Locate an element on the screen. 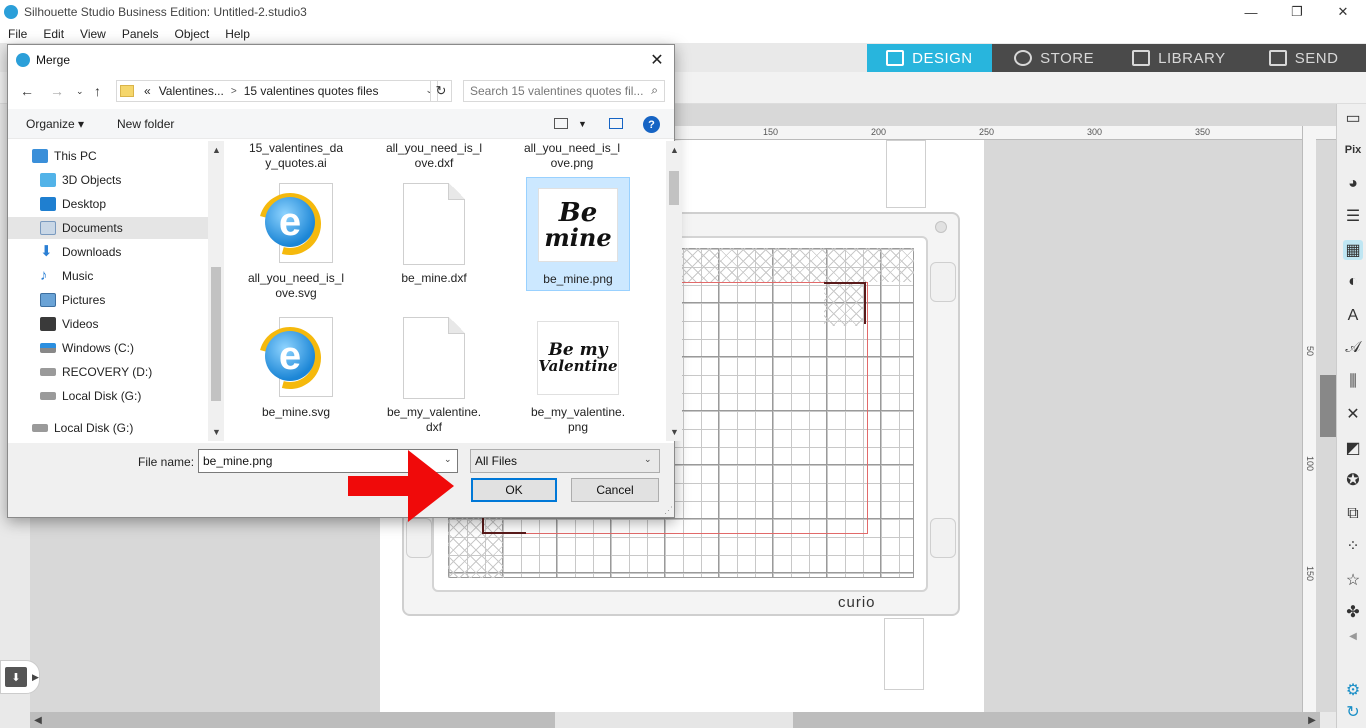  collapse-arrow-icon: ◀ is located at coordinates (1353, 636).